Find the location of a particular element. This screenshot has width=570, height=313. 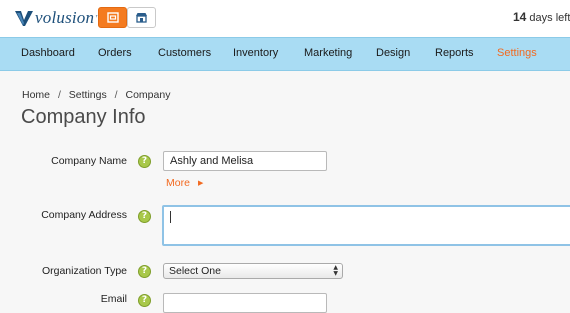

volusion-v-icon is located at coordinates (24, 18).